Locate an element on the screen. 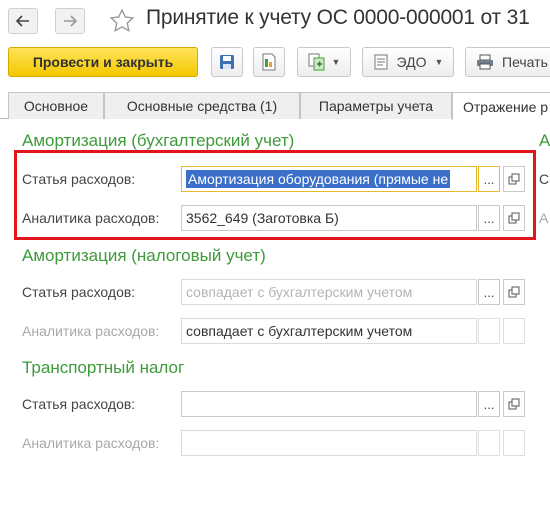 This screenshot has width=550, height=508. document-report-icon is located at coordinates (269, 62).